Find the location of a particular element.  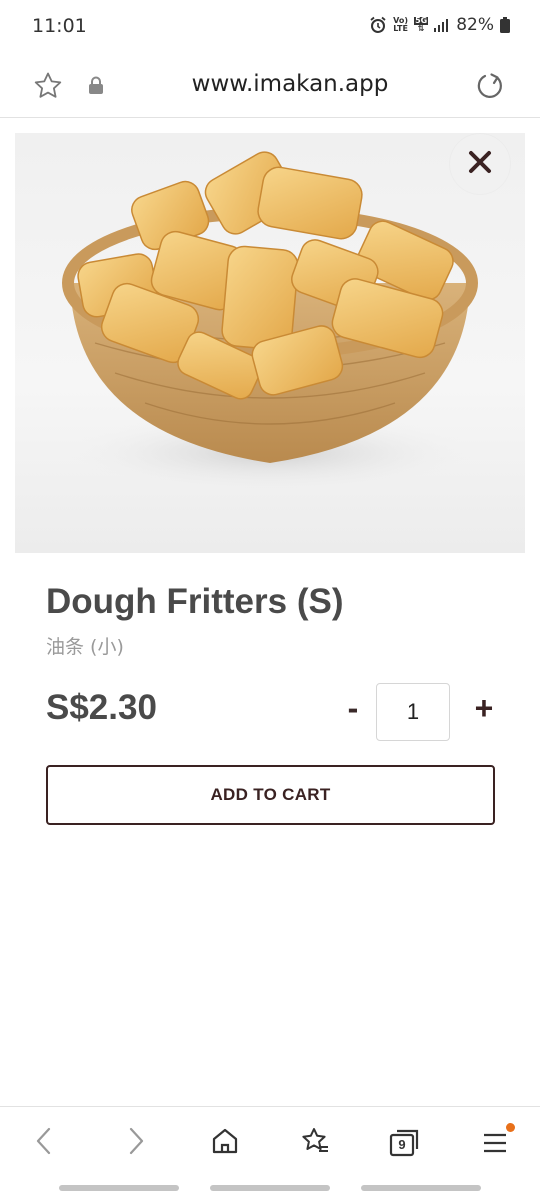

bookmark-star-icon is located at coordinates (48, 86).